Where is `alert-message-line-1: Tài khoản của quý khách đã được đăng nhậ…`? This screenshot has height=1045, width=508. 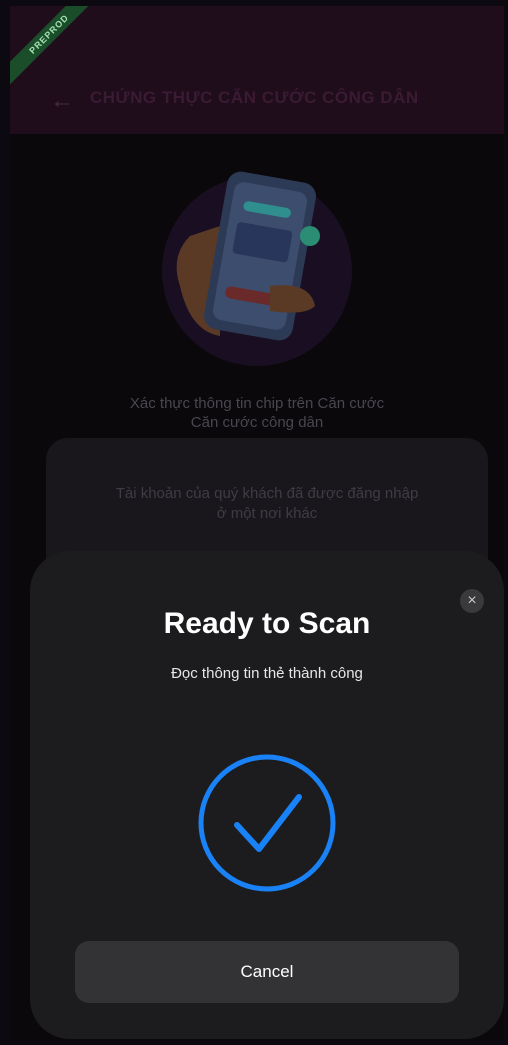 alert-message-line-1: Tài khoản của quý khách đã được đăng nhậ… is located at coordinates (267, 493).